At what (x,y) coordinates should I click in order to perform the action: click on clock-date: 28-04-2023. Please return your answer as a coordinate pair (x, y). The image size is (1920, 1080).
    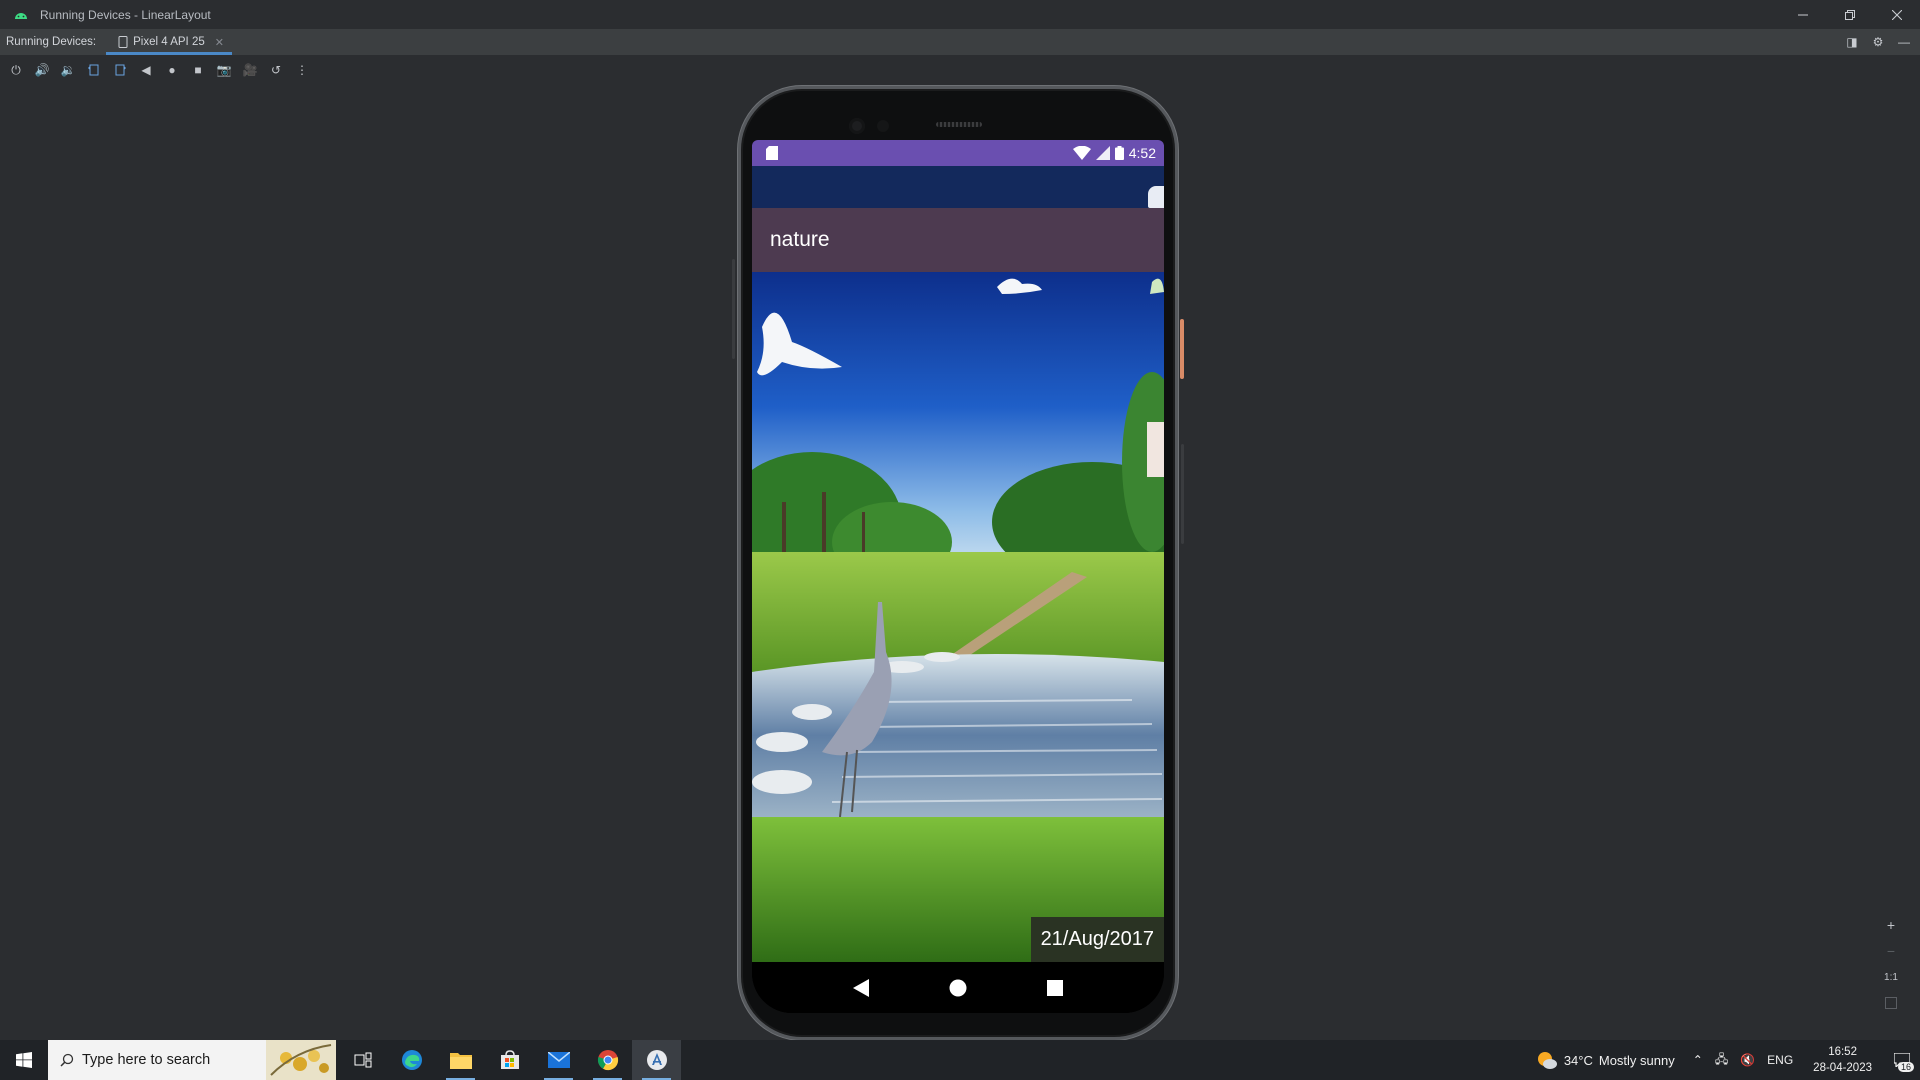
    Looking at the image, I should click on (1842, 1068).